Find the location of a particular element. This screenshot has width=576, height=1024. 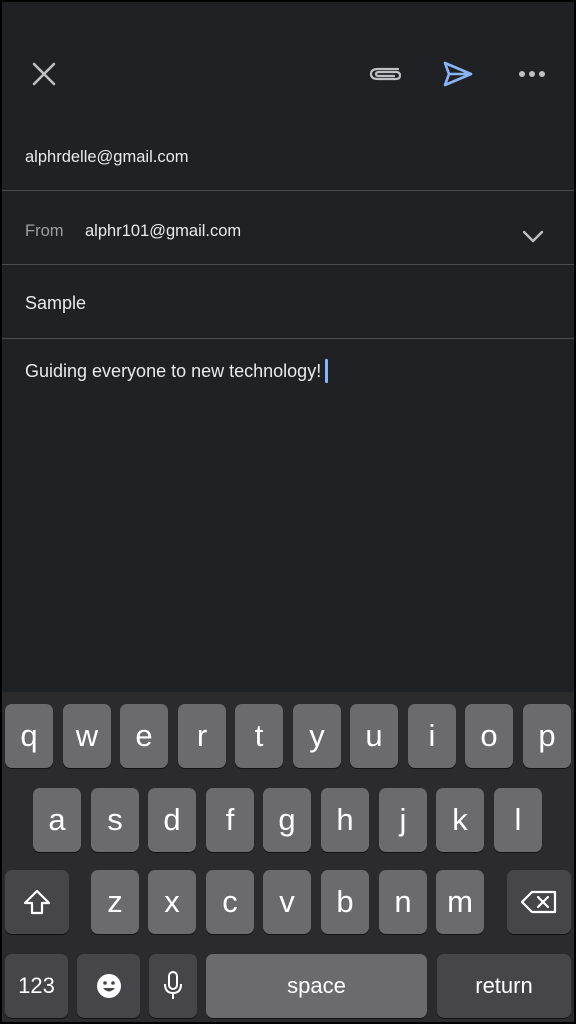

key-w: w is located at coordinates (87, 736).